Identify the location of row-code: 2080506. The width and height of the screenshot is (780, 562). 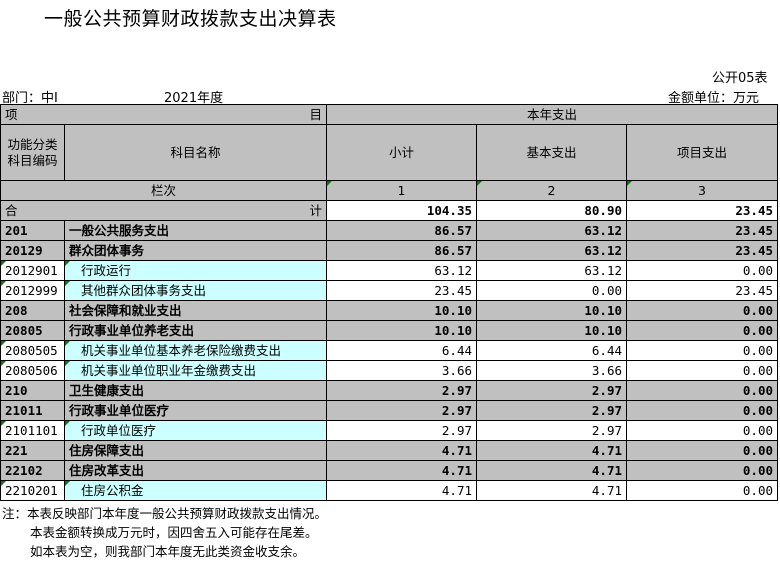
(32, 370).